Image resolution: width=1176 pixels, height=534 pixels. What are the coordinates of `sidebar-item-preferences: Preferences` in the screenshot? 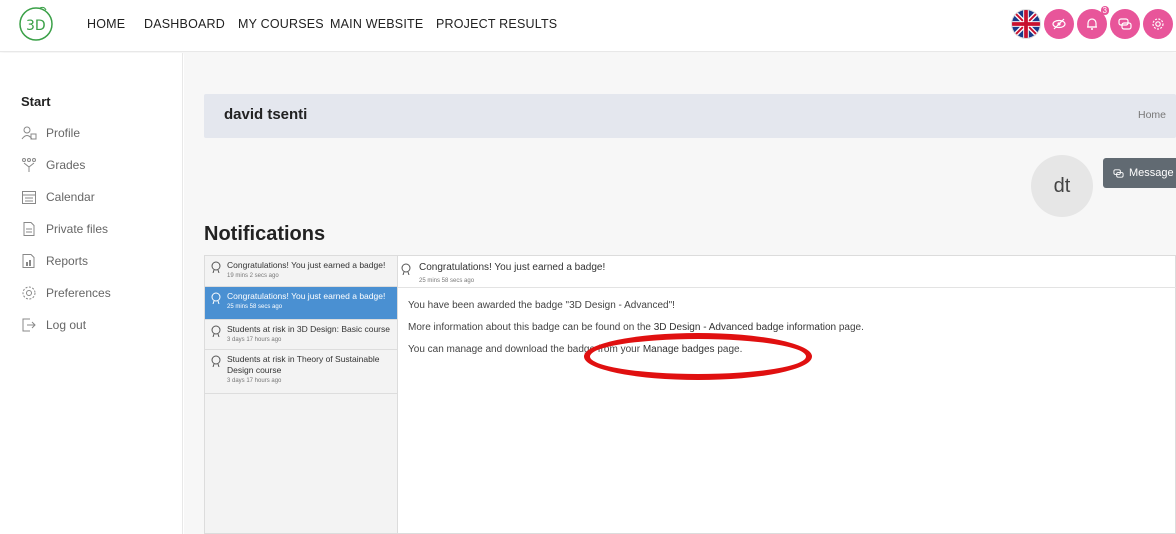 It's located at (96, 293).